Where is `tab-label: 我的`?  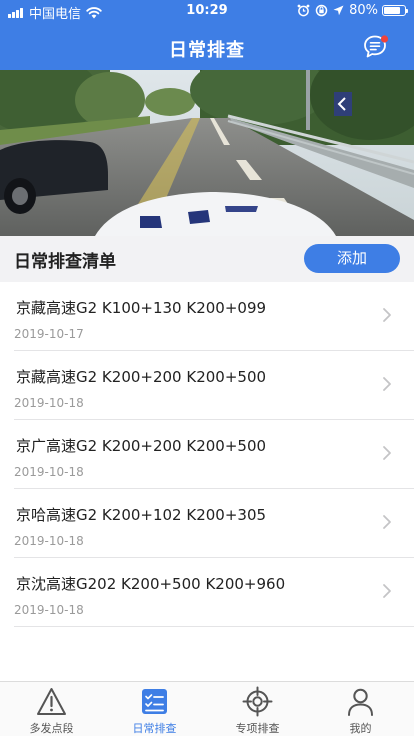
tab-label: 我的 is located at coordinates (360, 728).